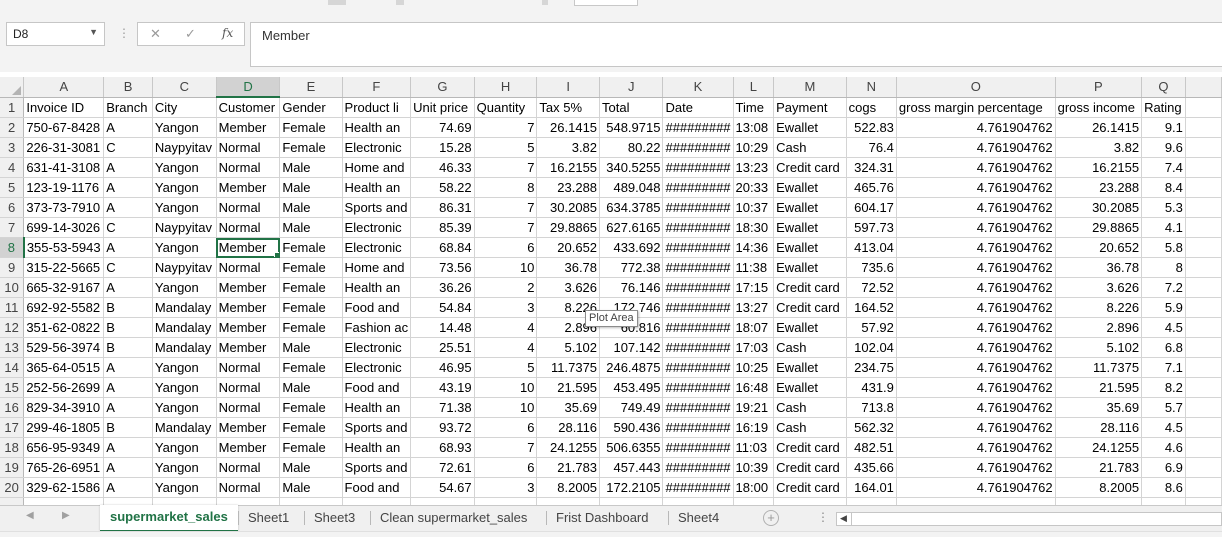 The height and width of the screenshot is (537, 1222). I want to click on cell: 482.51, so click(871, 447).